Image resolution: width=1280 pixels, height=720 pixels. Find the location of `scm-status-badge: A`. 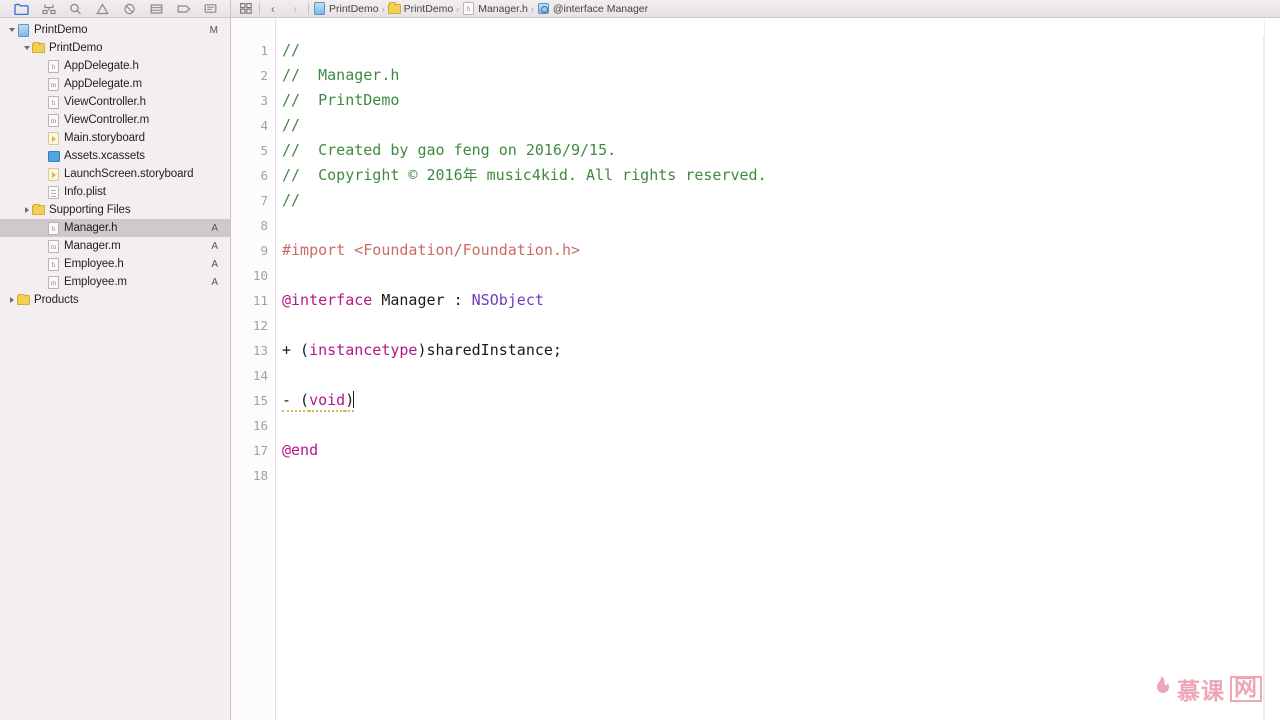

scm-status-badge: A is located at coordinates (214, 264).